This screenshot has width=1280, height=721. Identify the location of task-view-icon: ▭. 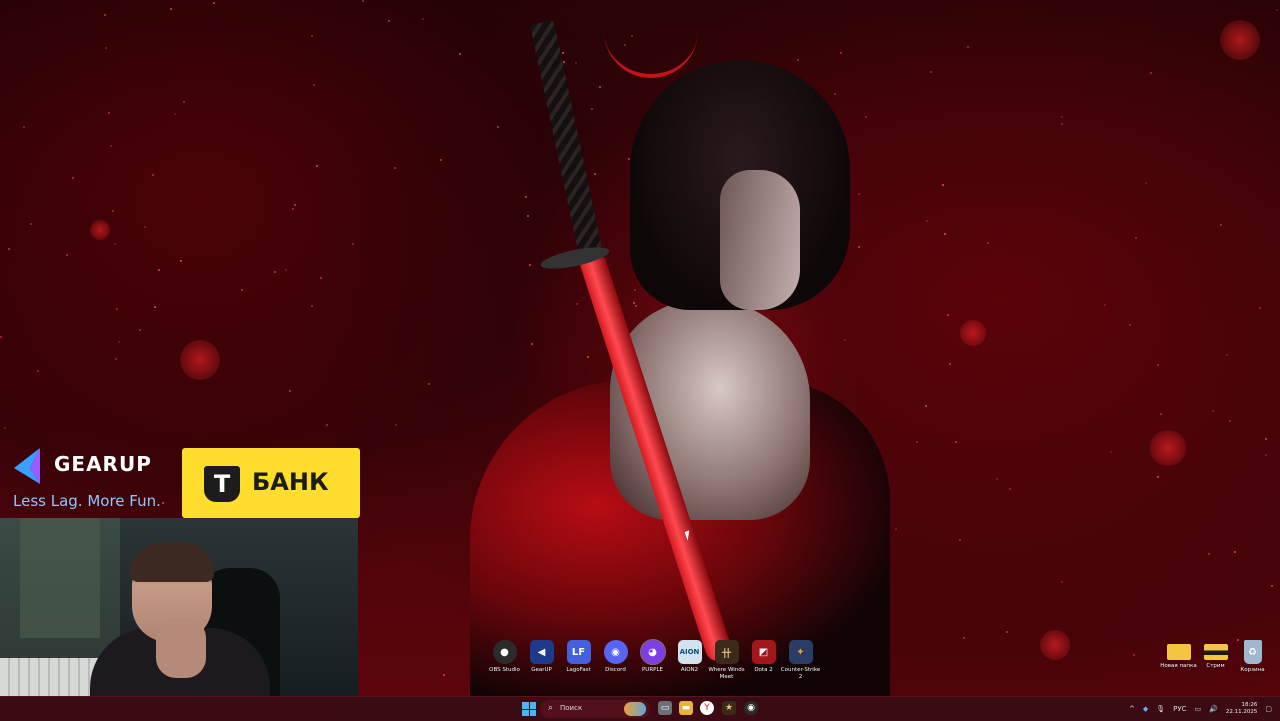
(665, 708).